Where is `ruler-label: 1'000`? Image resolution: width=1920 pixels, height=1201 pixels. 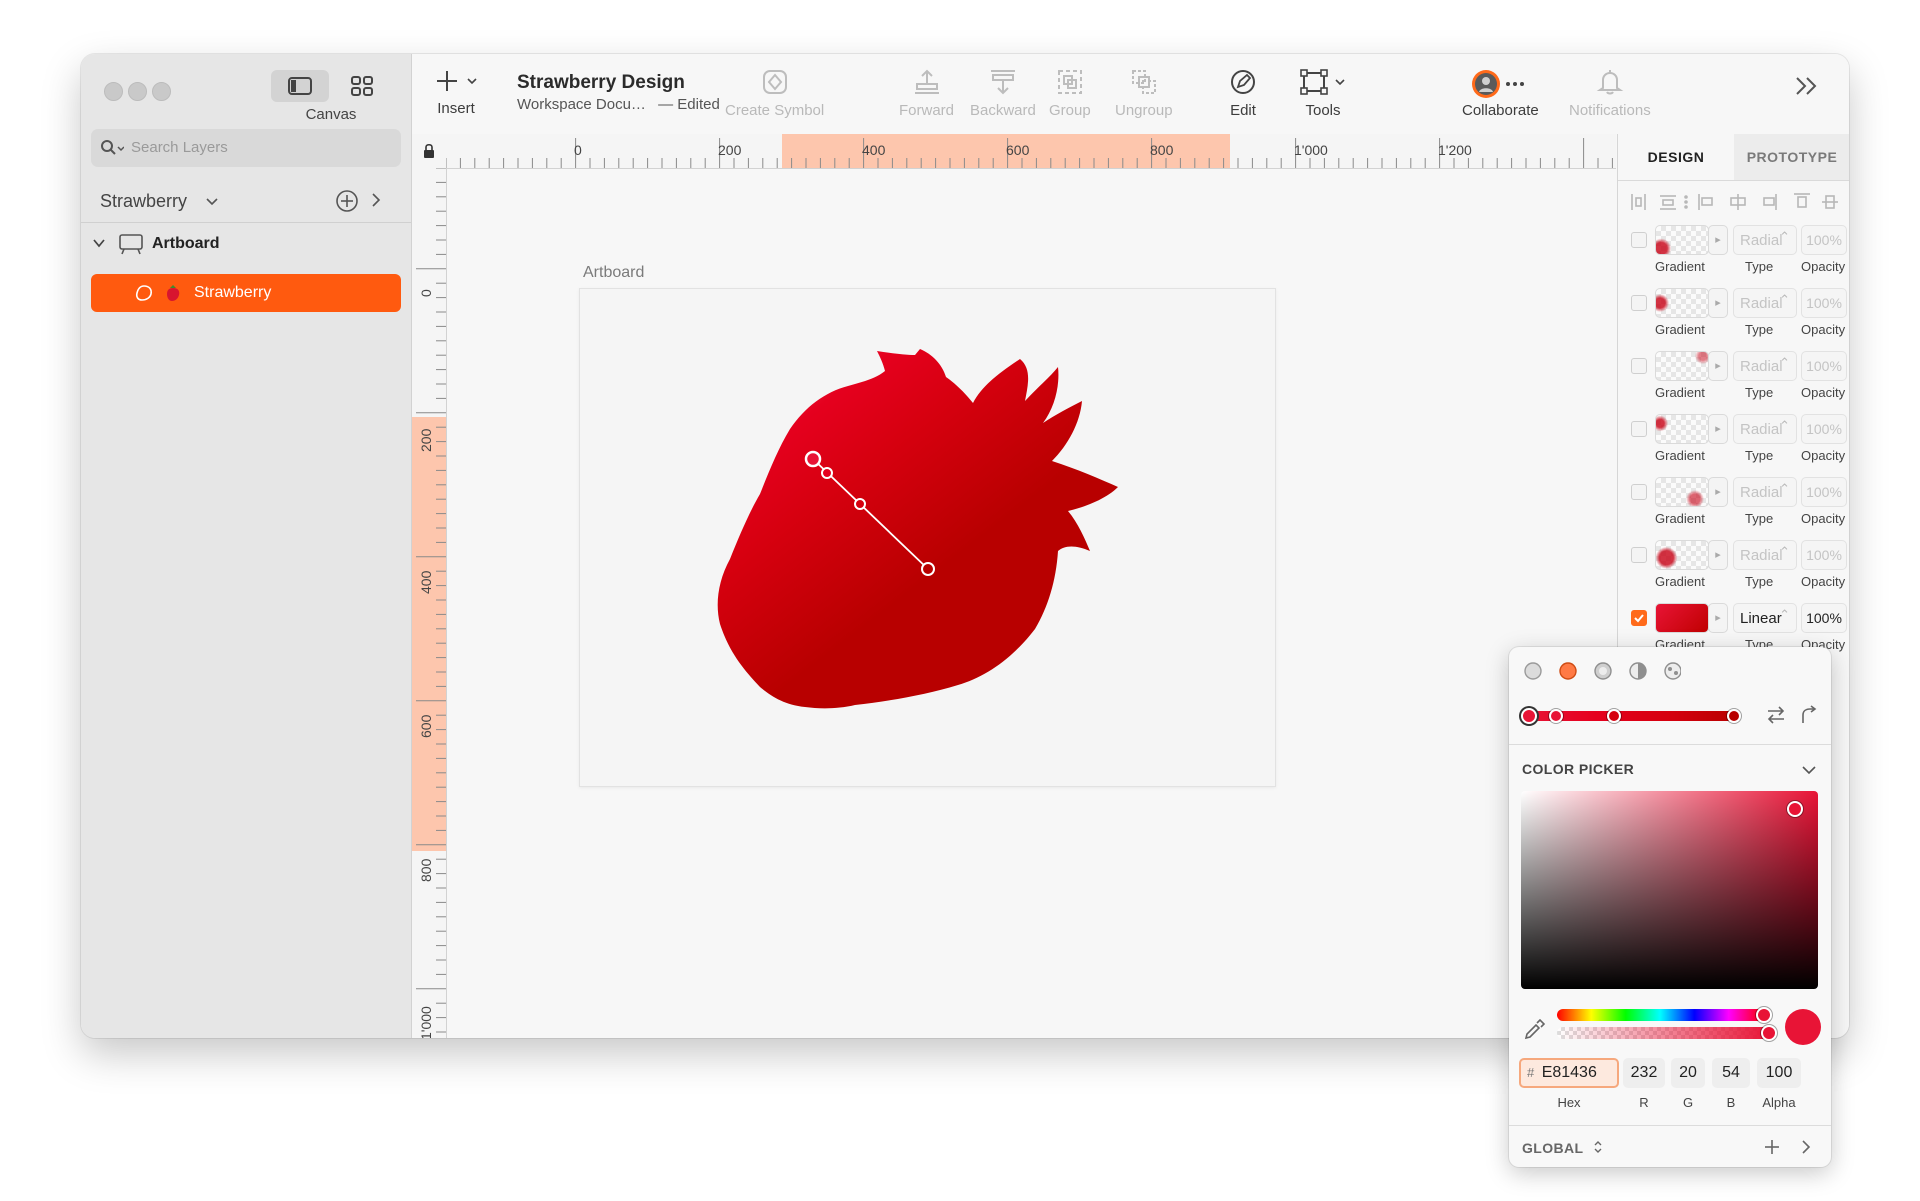 ruler-label: 1'000 is located at coordinates (426, 1022).